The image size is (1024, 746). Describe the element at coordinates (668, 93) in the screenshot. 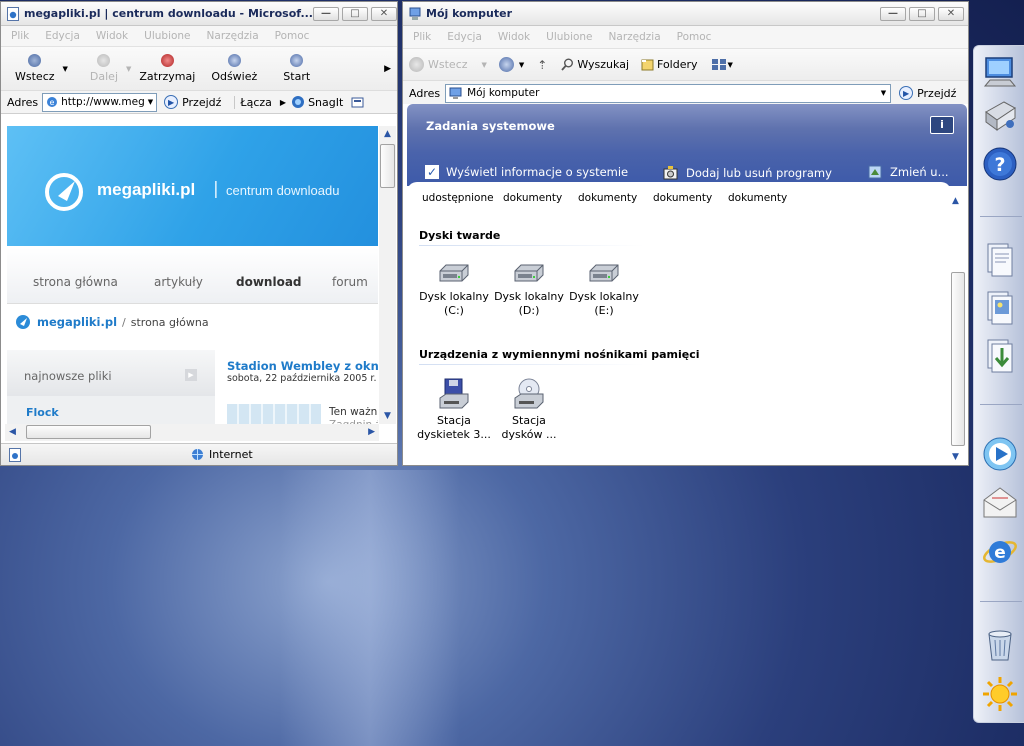

I see `address-field: Mój komputer ▼` at that location.